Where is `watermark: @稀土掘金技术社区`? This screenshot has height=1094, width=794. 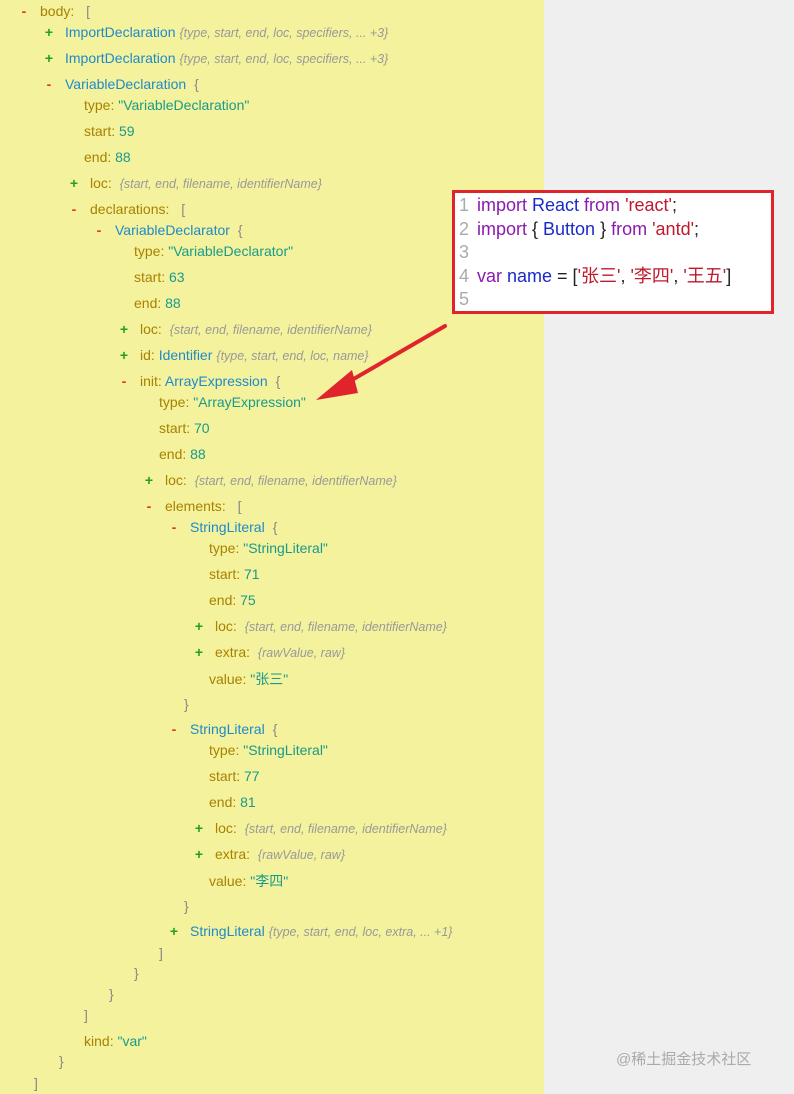 watermark: @稀土掘金技术社区 is located at coordinates (684, 1059).